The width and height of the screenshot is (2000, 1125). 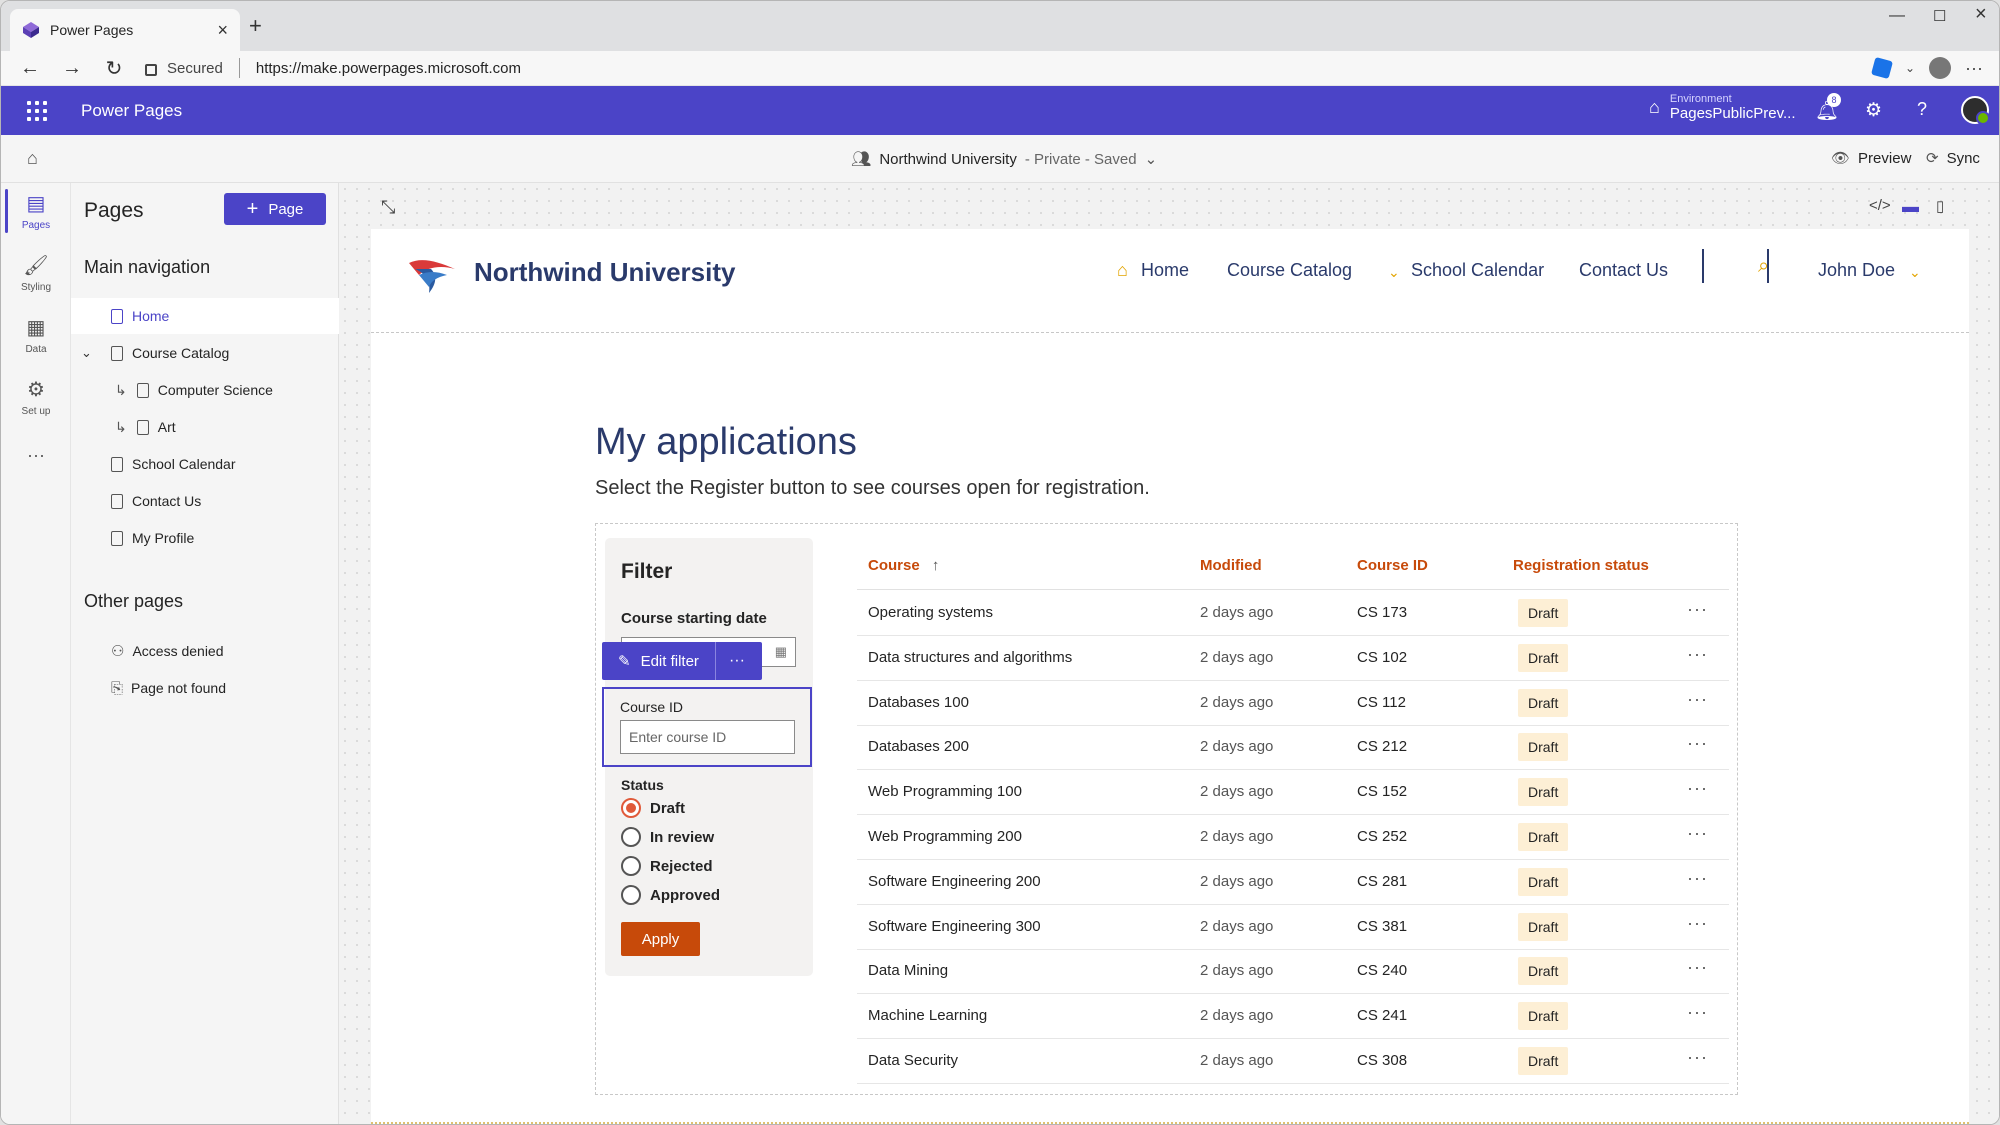 What do you see at coordinates (670, 895) in the screenshot?
I see `status-radio-approved: Approved` at bounding box center [670, 895].